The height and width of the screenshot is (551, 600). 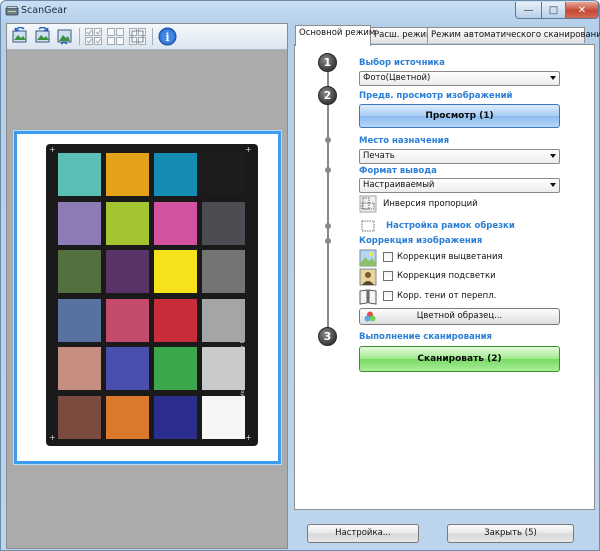 What do you see at coordinates (388, 257) in the screenshot?
I see `fading-correction-checkbox` at bounding box center [388, 257].